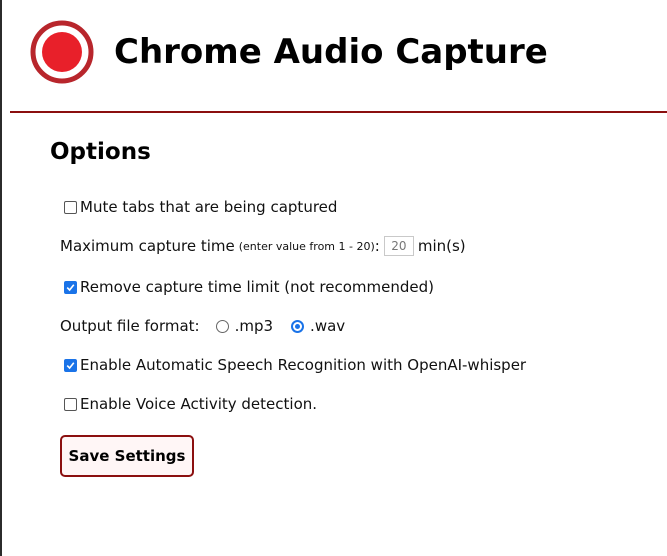 This screenshot has height=556, width=667. What do you see at coordinates (398, 246) in the screenshot?
I see `max-capture-time-input` at bounding box center [398, 246].